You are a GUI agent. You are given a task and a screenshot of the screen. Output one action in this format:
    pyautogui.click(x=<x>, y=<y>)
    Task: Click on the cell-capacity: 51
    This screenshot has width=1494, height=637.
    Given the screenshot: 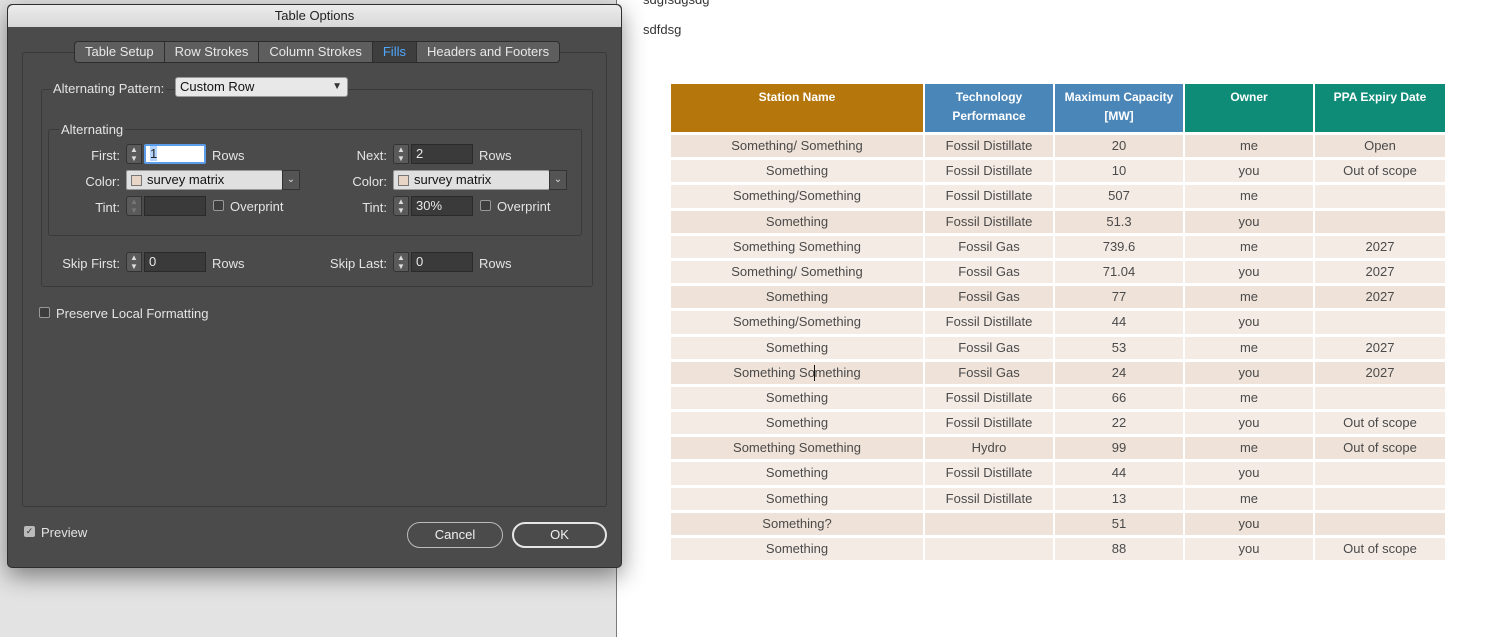 What is the action you would take?
    pyautogui.click(x=1119, y=523)
    